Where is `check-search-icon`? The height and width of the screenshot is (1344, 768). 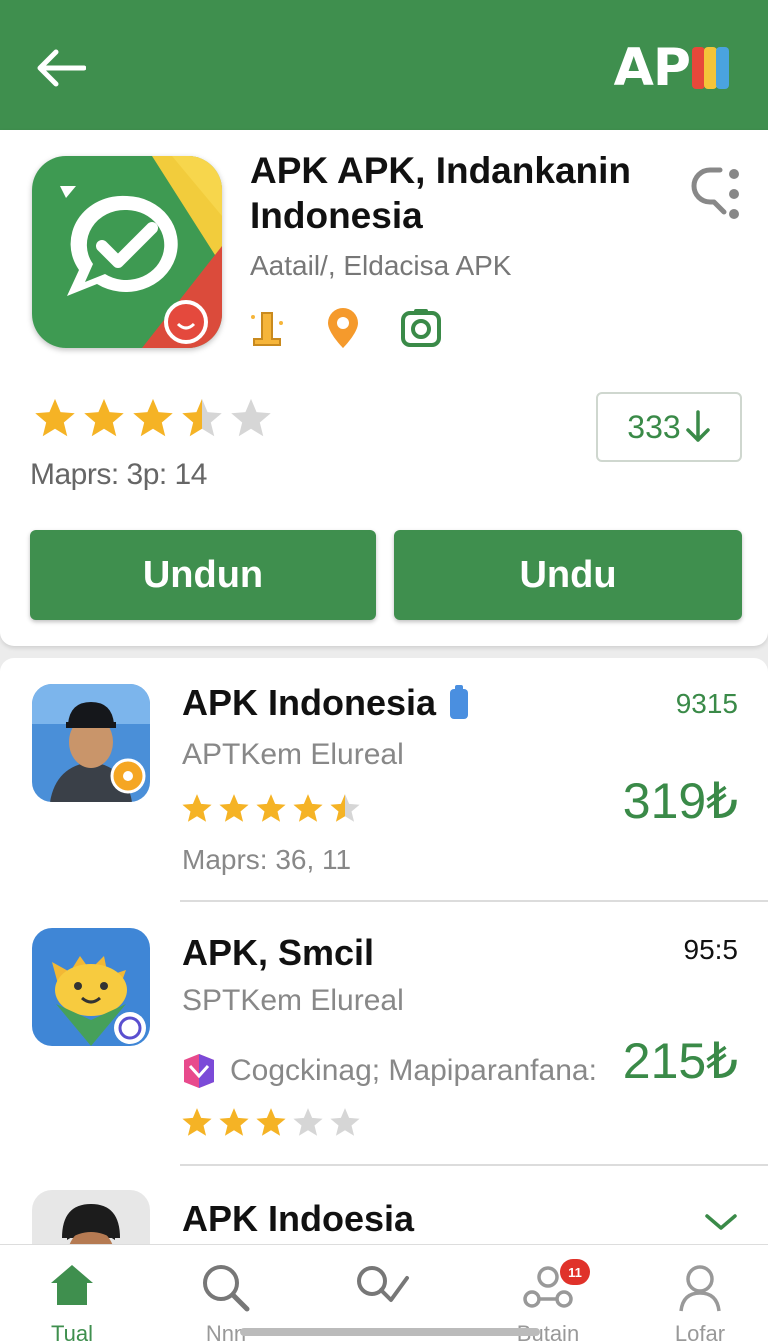
check-search-icon is located at coordinates (383, 1284).